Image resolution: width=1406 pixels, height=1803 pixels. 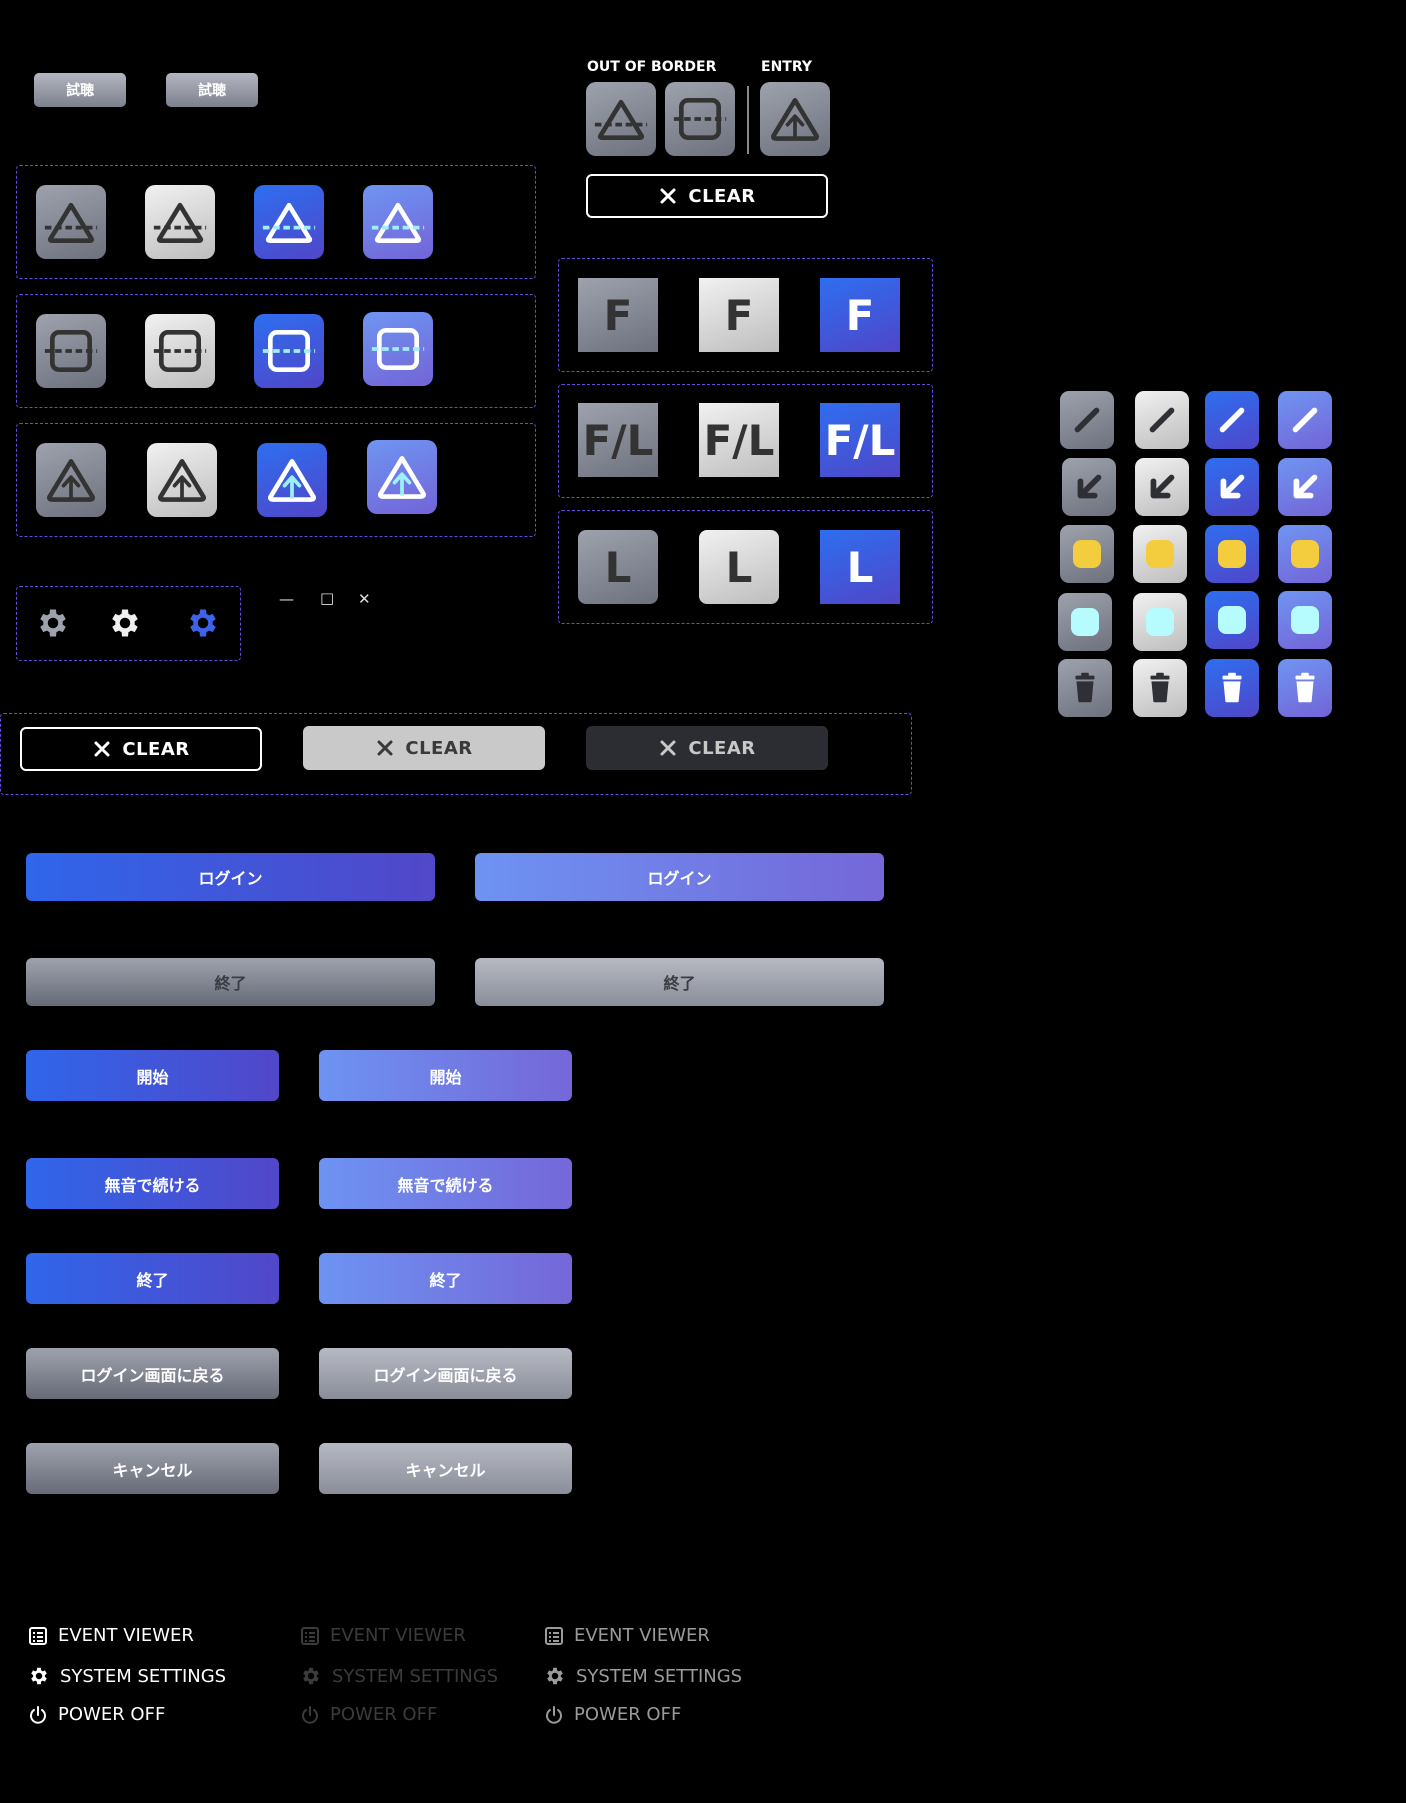 What do you see at coordinates (230, 877) in the screenshot?
I see `login-button: ログイン` at bounding box center [230, 877].